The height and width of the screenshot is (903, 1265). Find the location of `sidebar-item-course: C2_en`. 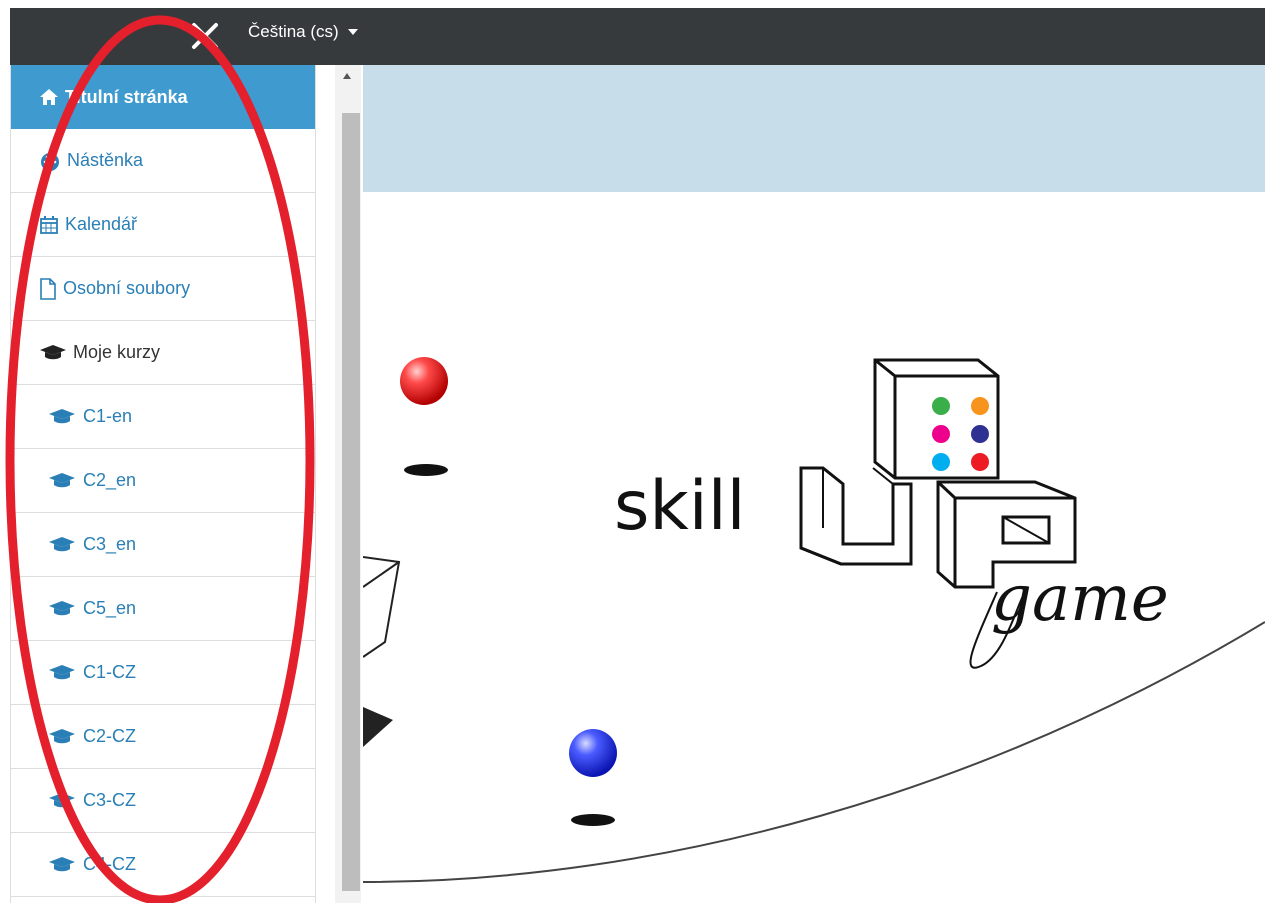

sidebar-item-course: C2_en is located at coordinates (163, 481).